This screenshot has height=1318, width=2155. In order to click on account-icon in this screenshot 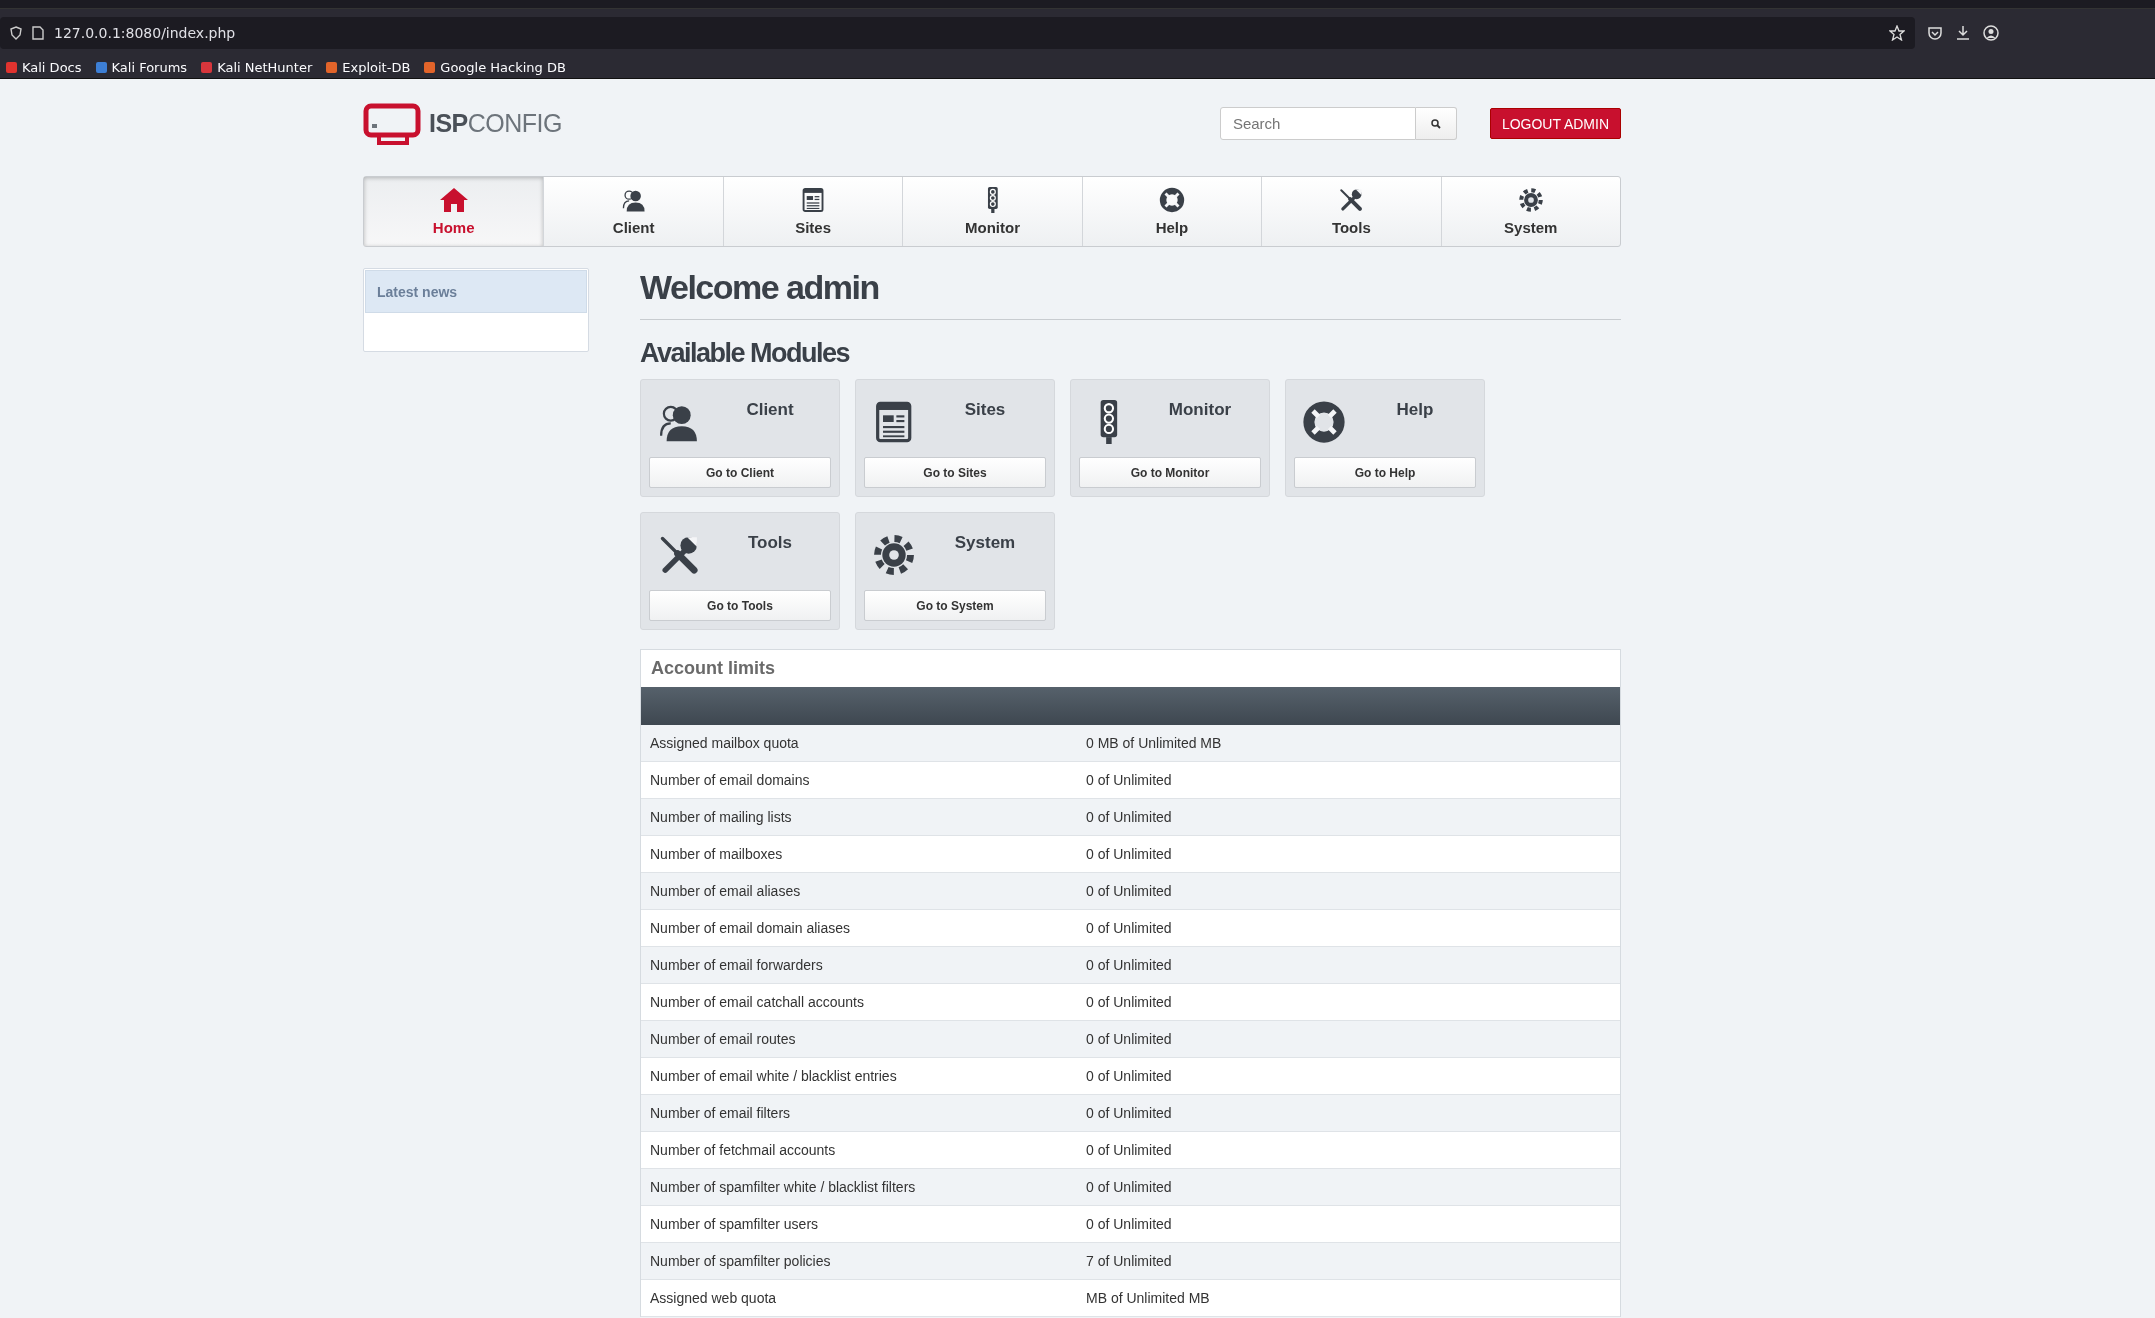, I will do `click(1991, 33)`.